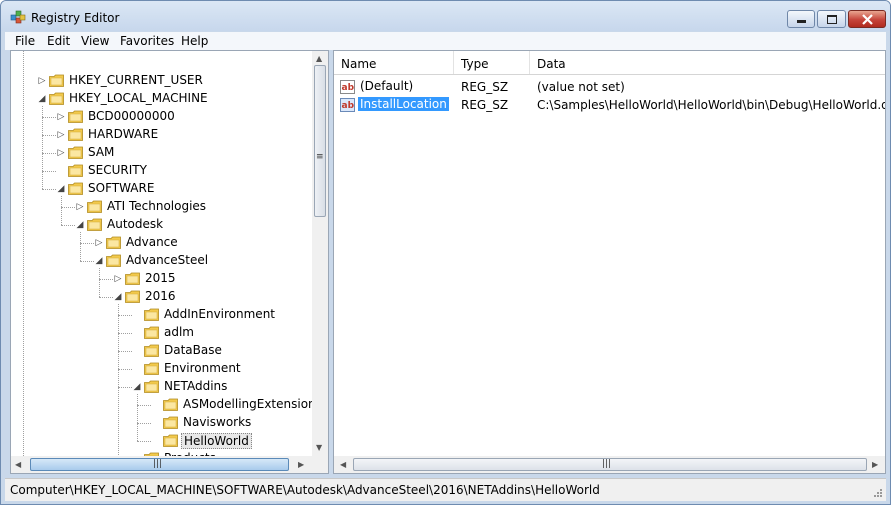 The width and height of the screenshot is (891, 505). I want to click on window-title: Registry Editor, so click(75, 18).